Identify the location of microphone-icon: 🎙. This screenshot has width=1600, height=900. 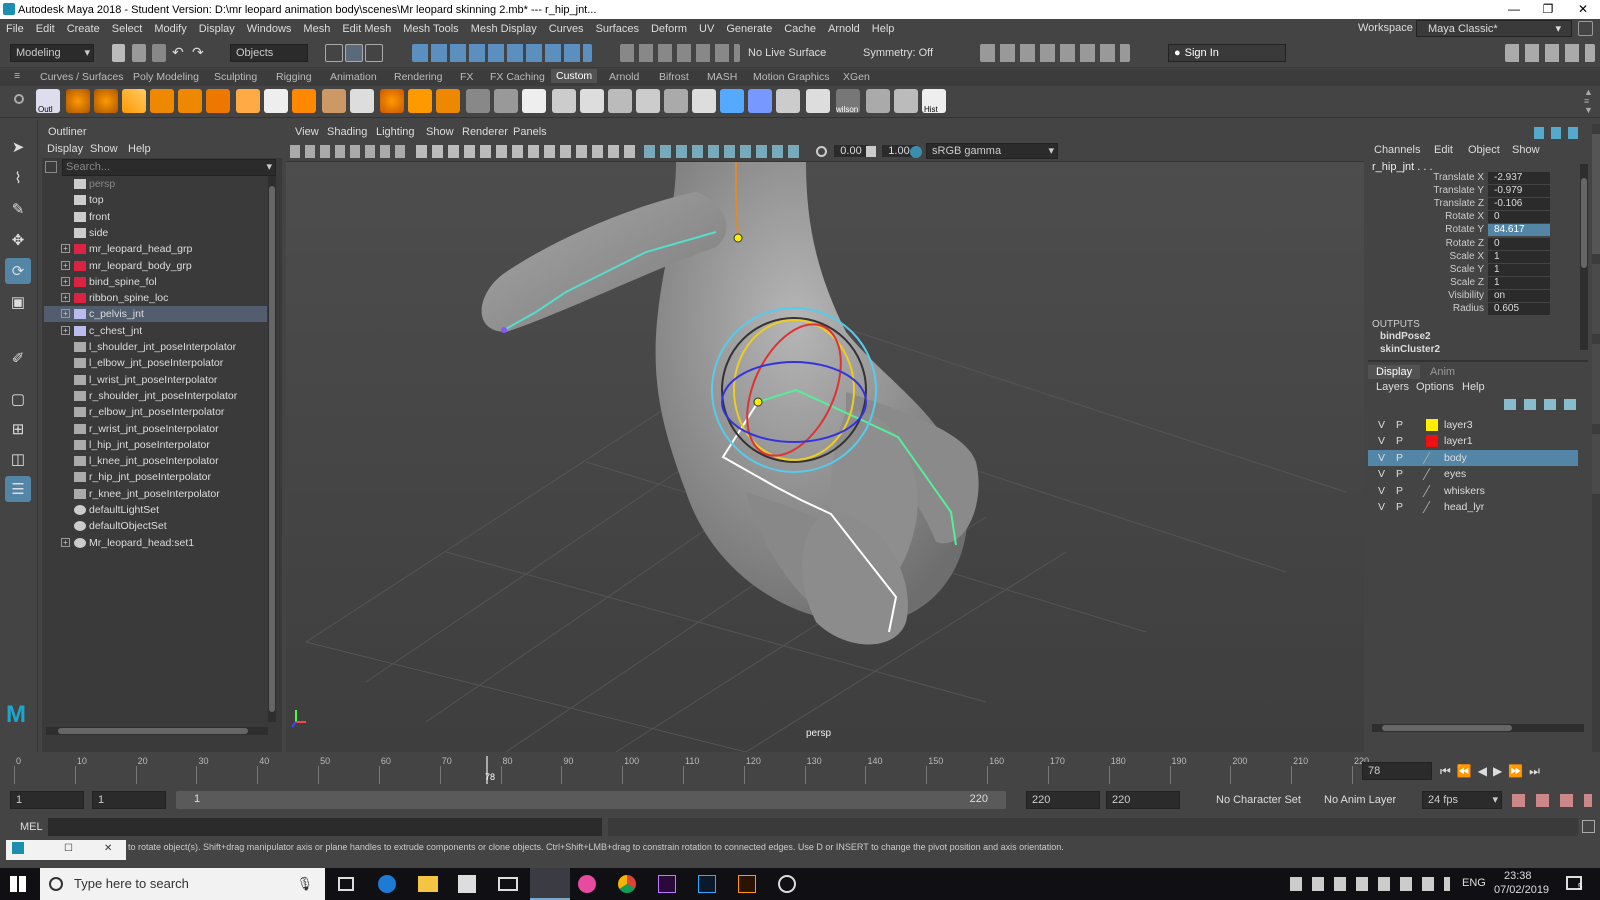
(304, 884).